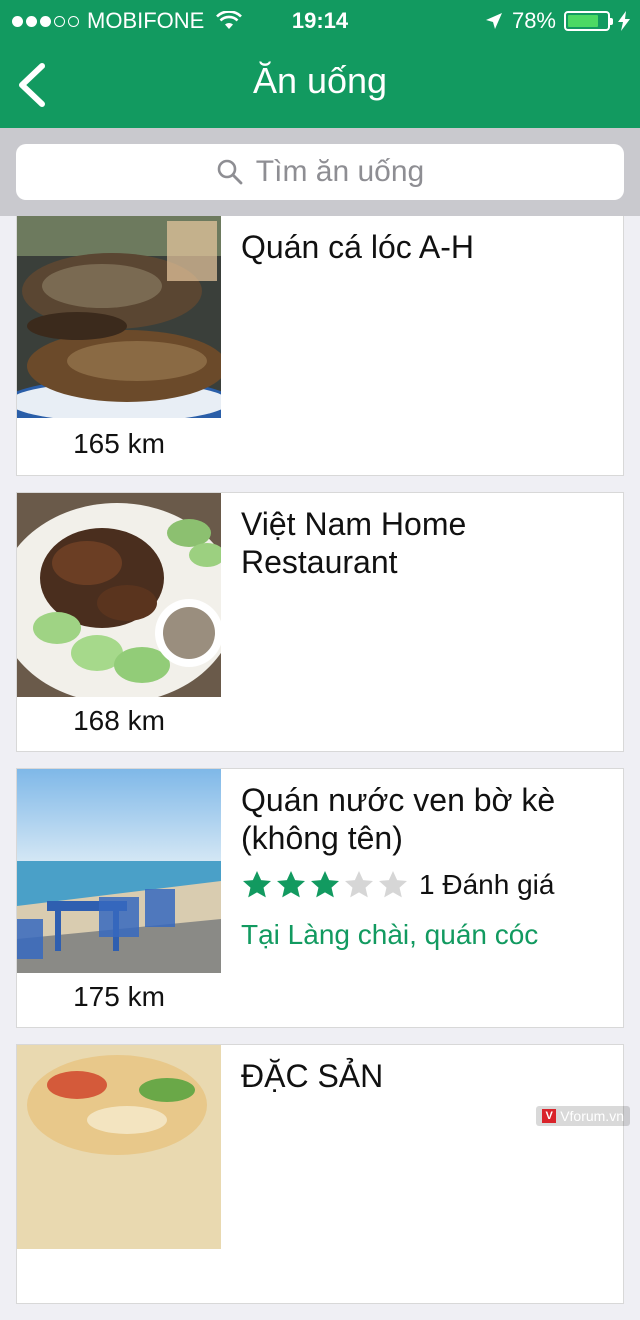 The height and width of the screenshot is (1320, 640). I want to click on search-placeholder: Tìm ăn uống, so click(340, 171).